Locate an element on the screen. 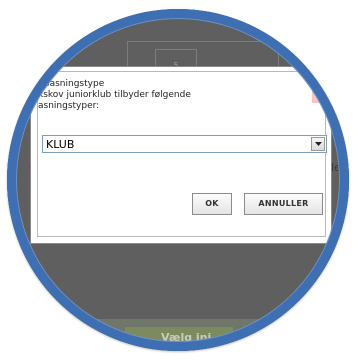 This screenshot has height=361, width=356. cancel-button: ANNULLER is located at coordinates (283, 204).